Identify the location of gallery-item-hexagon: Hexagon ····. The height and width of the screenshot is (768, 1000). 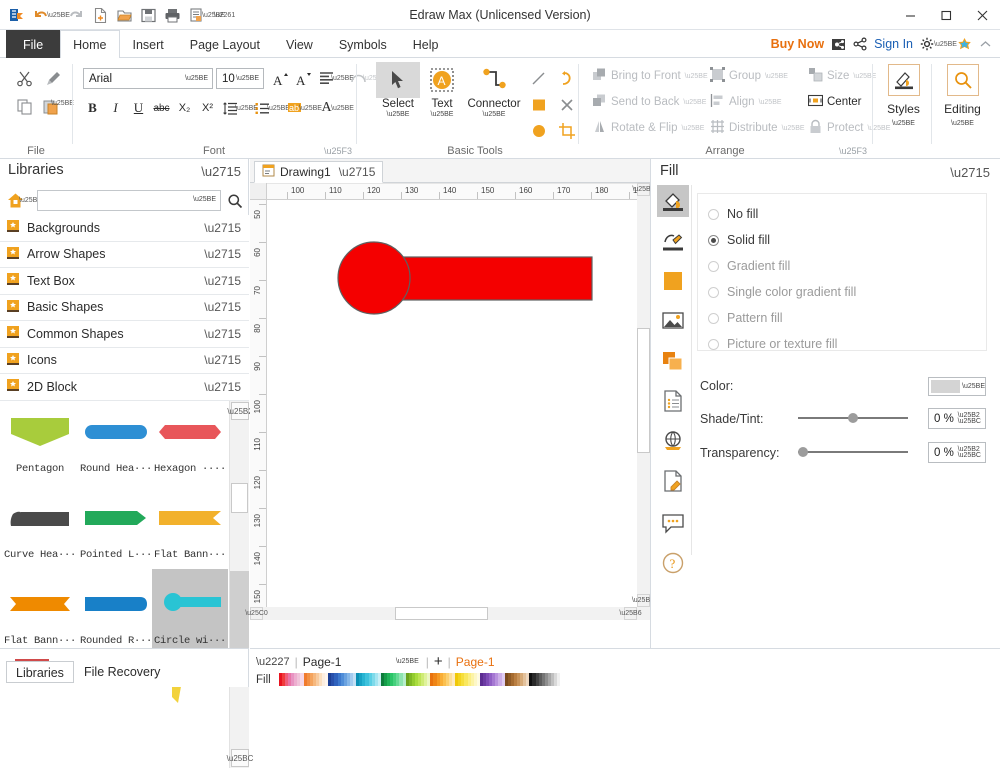
(190, 447).